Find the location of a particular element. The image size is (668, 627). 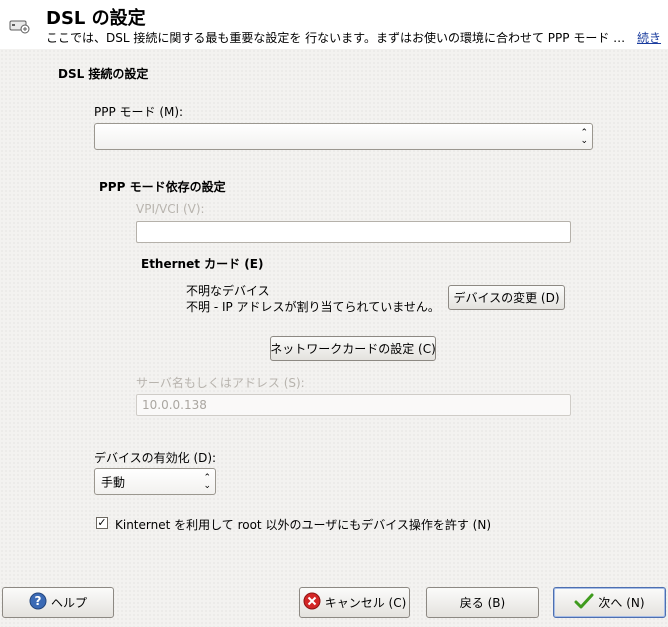

next-label: 次へ (N) is located at coordinates (621, 603).